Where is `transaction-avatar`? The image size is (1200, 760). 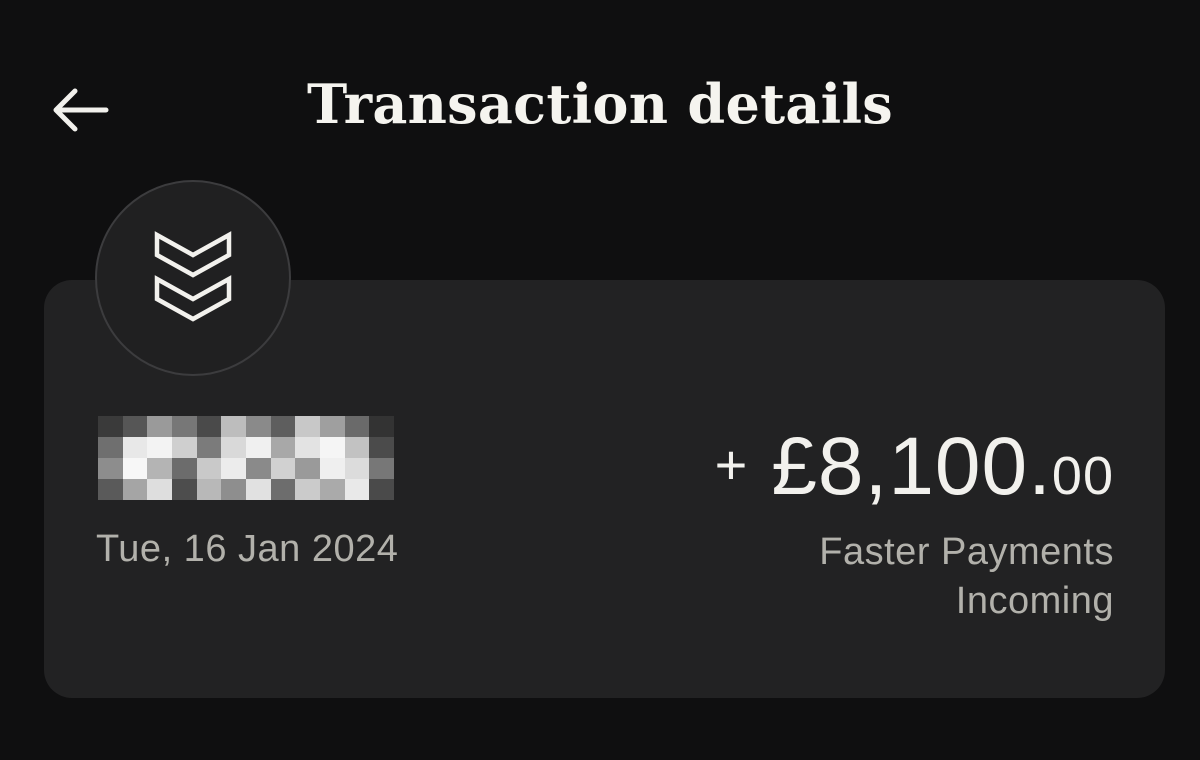 transaction-avatar is located at coordinates (193, 278).